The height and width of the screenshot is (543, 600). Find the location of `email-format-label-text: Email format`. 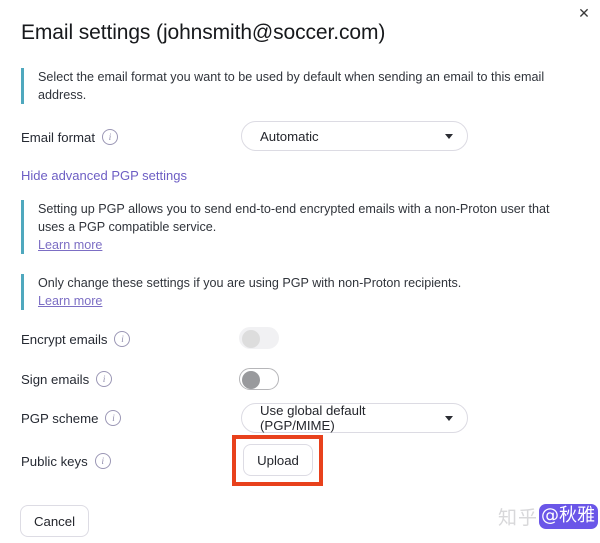

email-format-label-text: Email format is located at coordinates (58, 137).